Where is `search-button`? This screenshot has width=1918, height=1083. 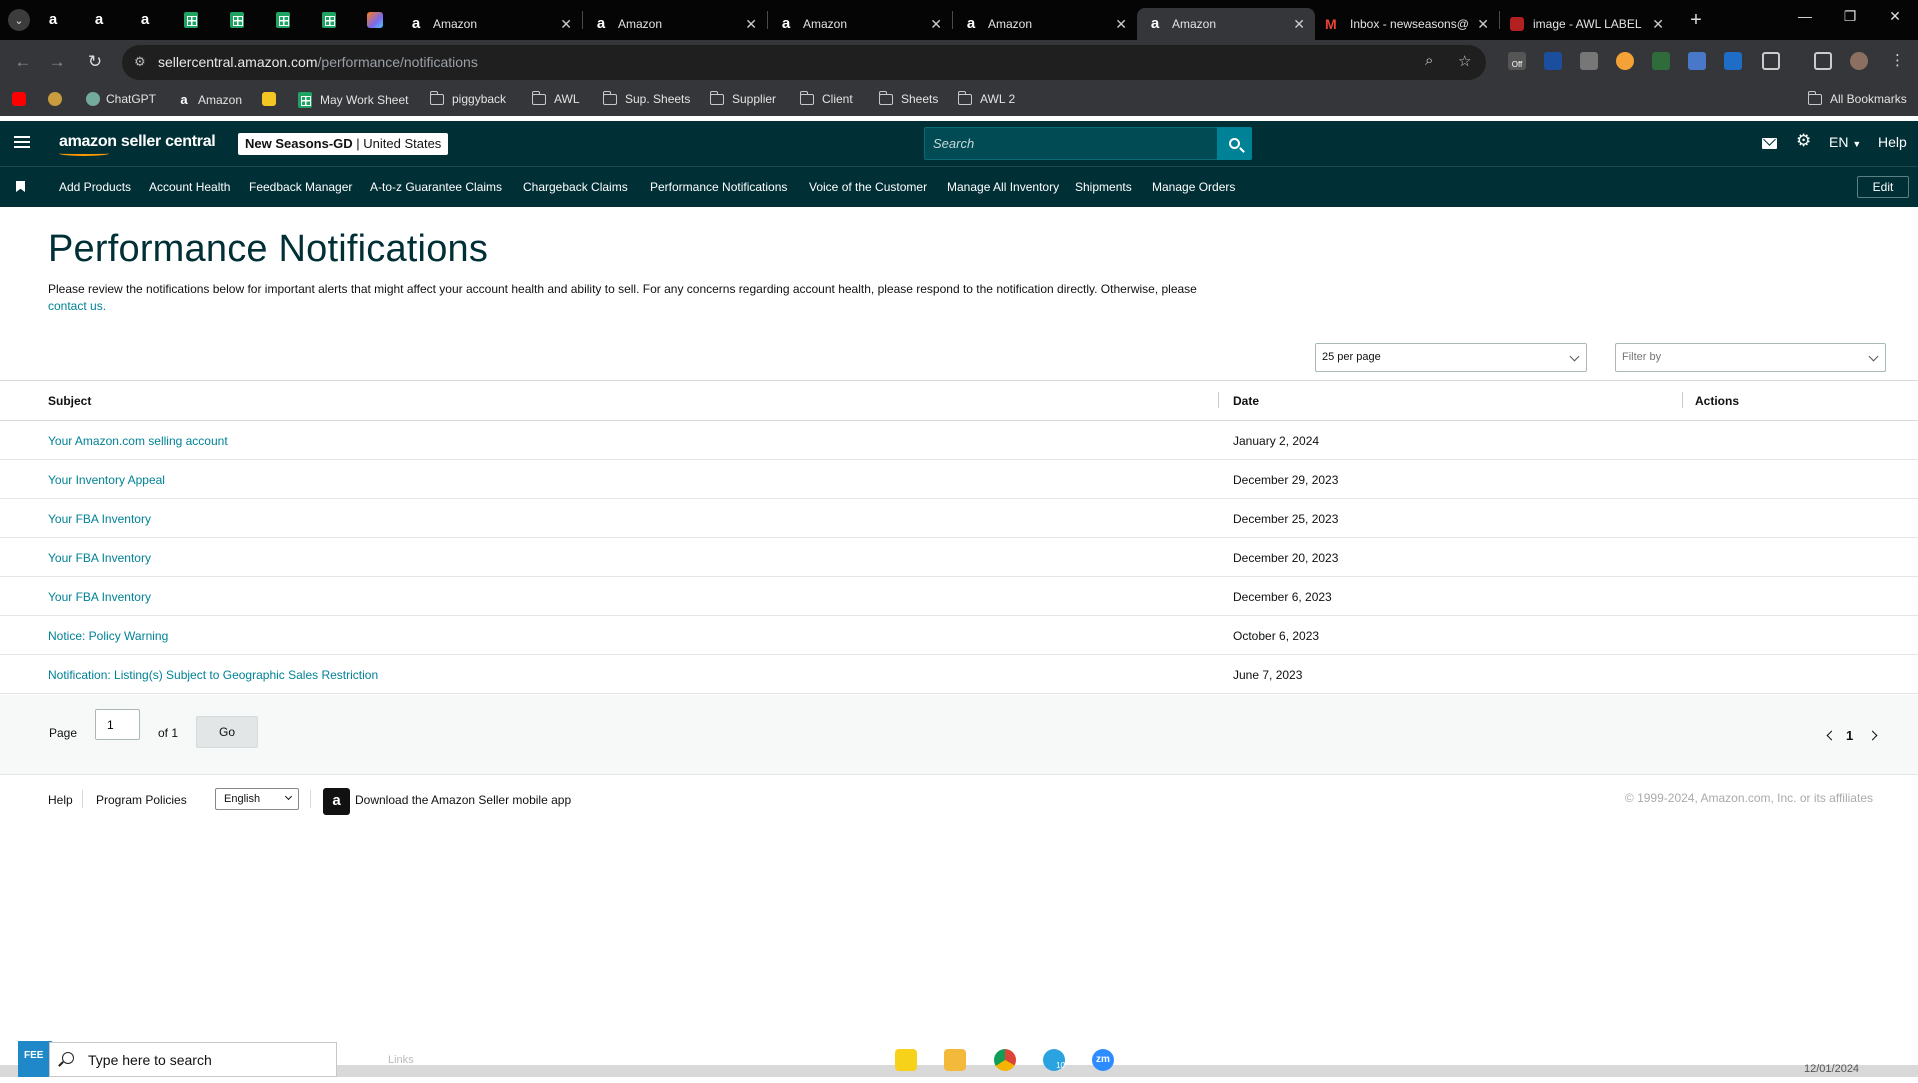
search-button is located at coordinates (1234, 143).